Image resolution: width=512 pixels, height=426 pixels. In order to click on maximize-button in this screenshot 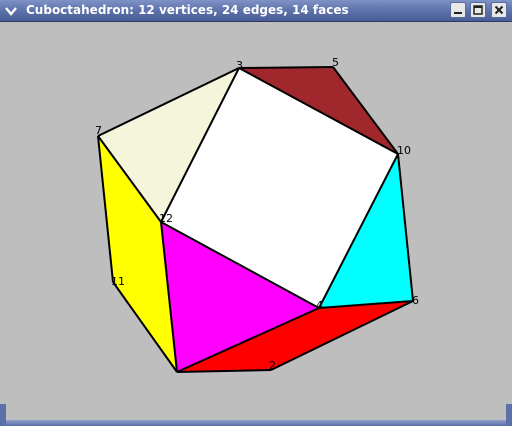, I will do `click(478, 10)`.